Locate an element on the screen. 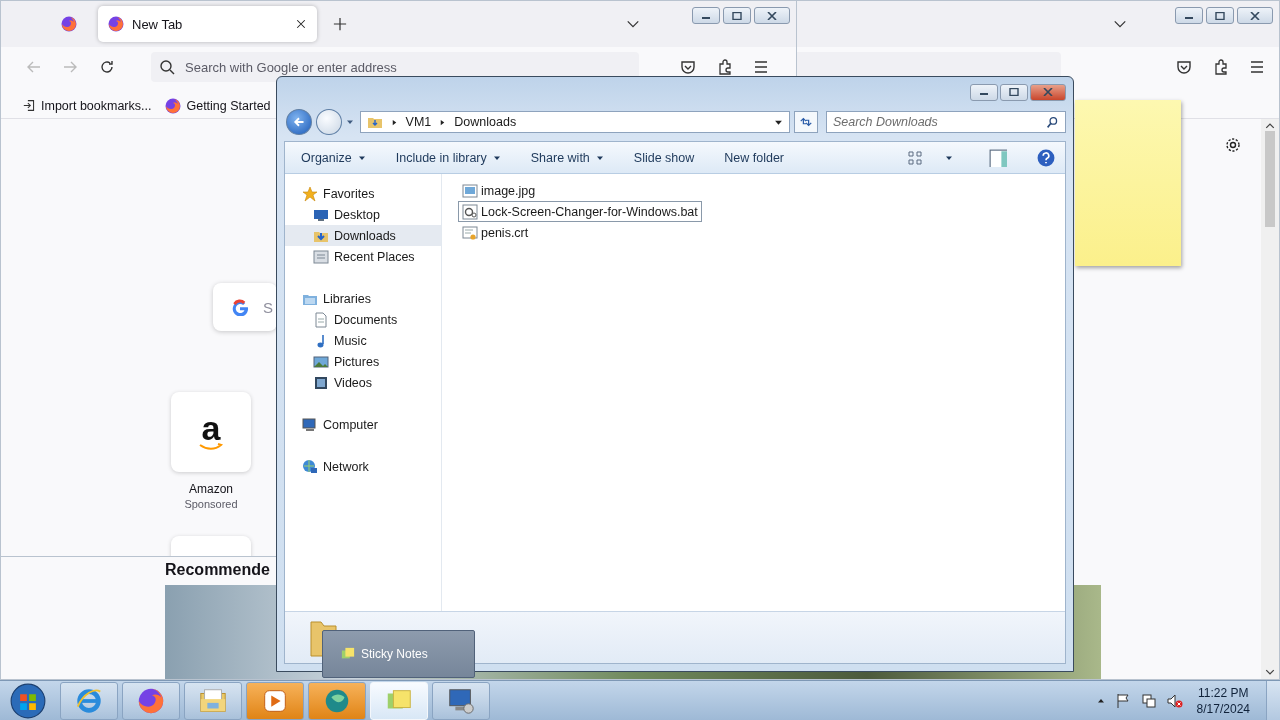 The image size is (1280, 720). toolbar-command: New folder is located at coordinates (754, 157).